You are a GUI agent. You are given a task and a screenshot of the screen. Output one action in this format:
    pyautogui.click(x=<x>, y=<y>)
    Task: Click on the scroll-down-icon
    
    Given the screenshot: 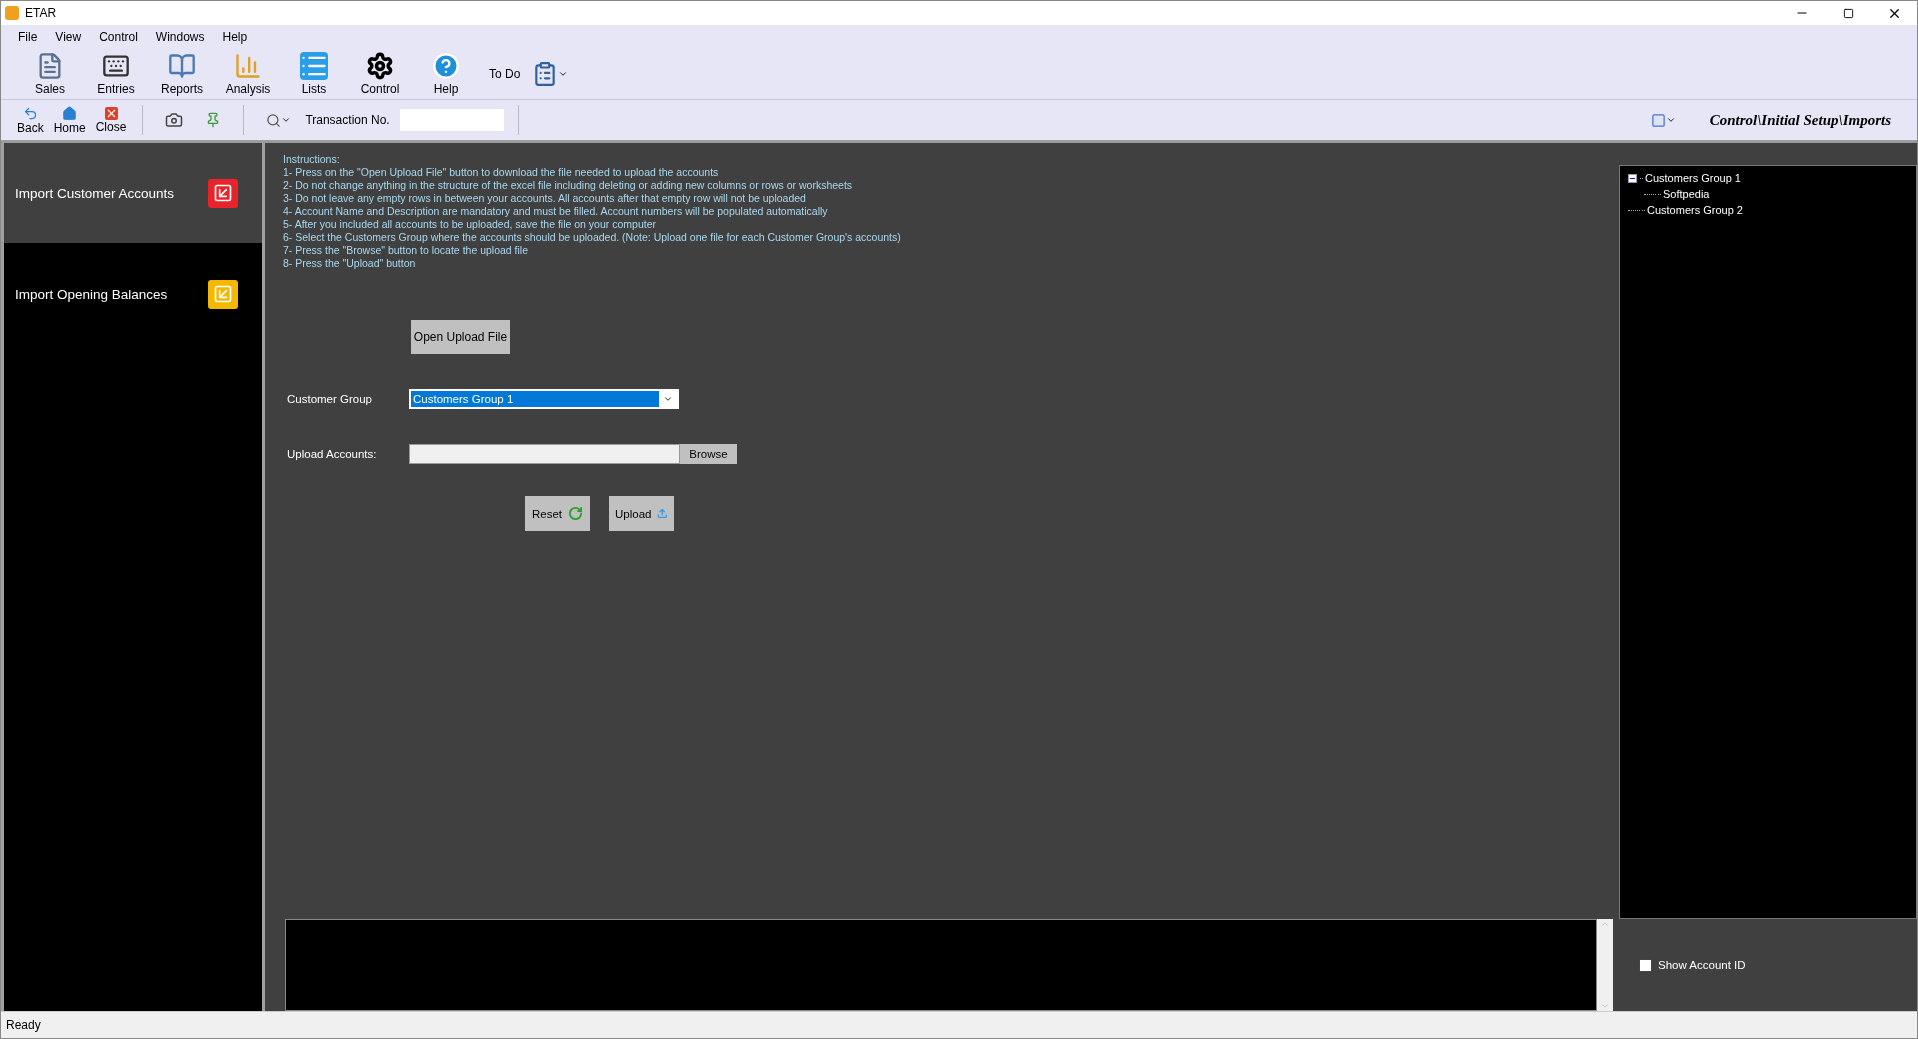 What is the action you would take?
    pyautogui.click(x=1605, y=1006)
    